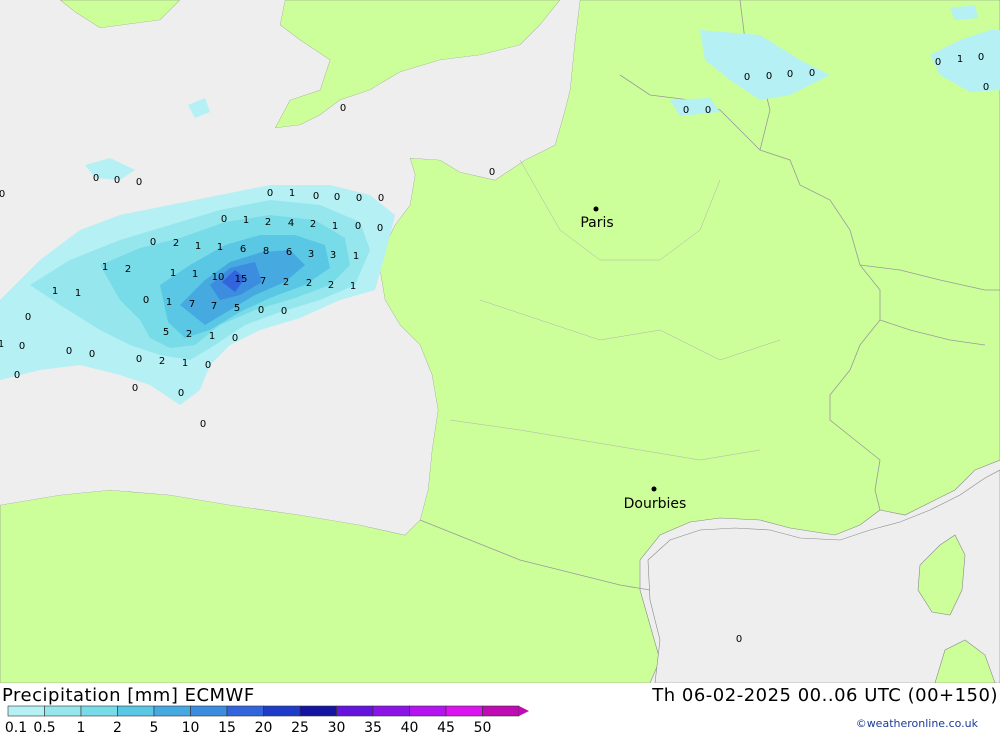 The width and height of the screenshot is (1000, 733). What do you see at coordinates (825, 695) in the screenshot?
I see `valid-time-label: Th 06-02-2025 00..06 UTC (00+150)` at bounding box center [825, 695].